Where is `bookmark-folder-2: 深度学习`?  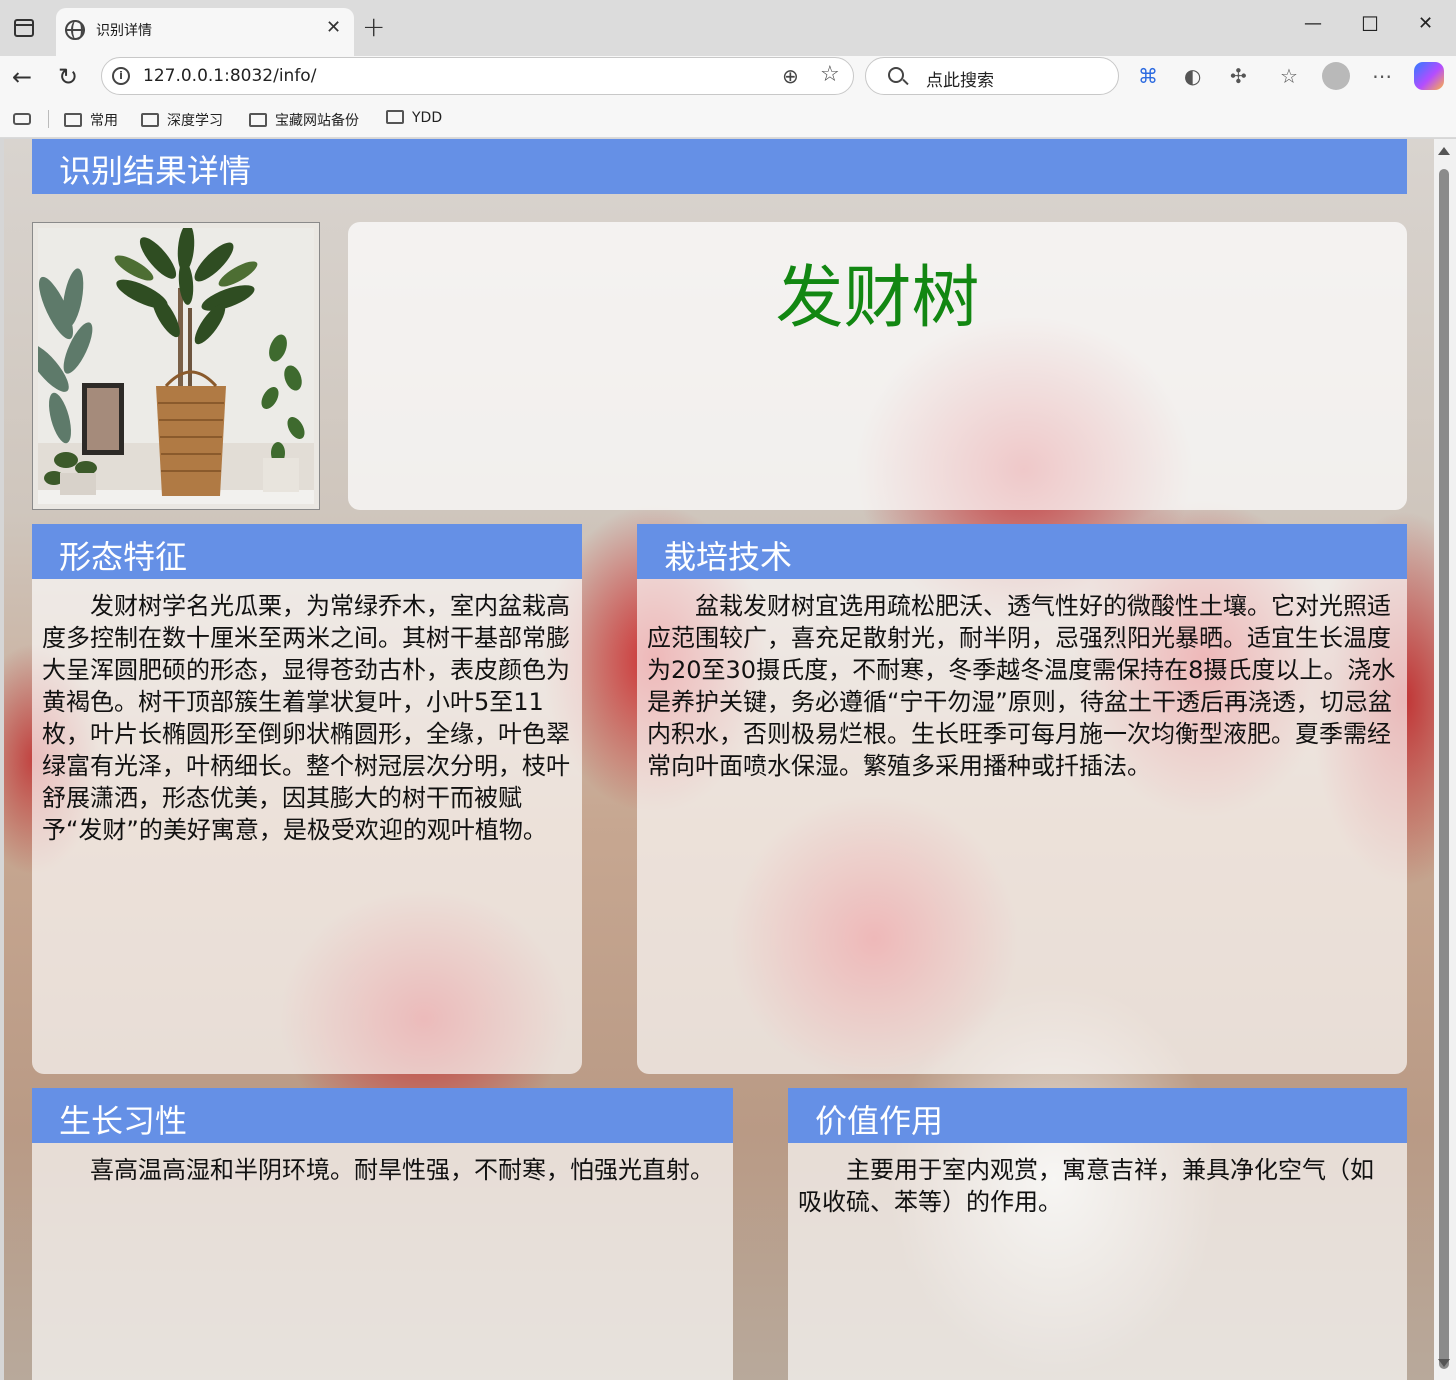
bookmark-folder-2: 深度学习 is located at coordinates (182, 120).